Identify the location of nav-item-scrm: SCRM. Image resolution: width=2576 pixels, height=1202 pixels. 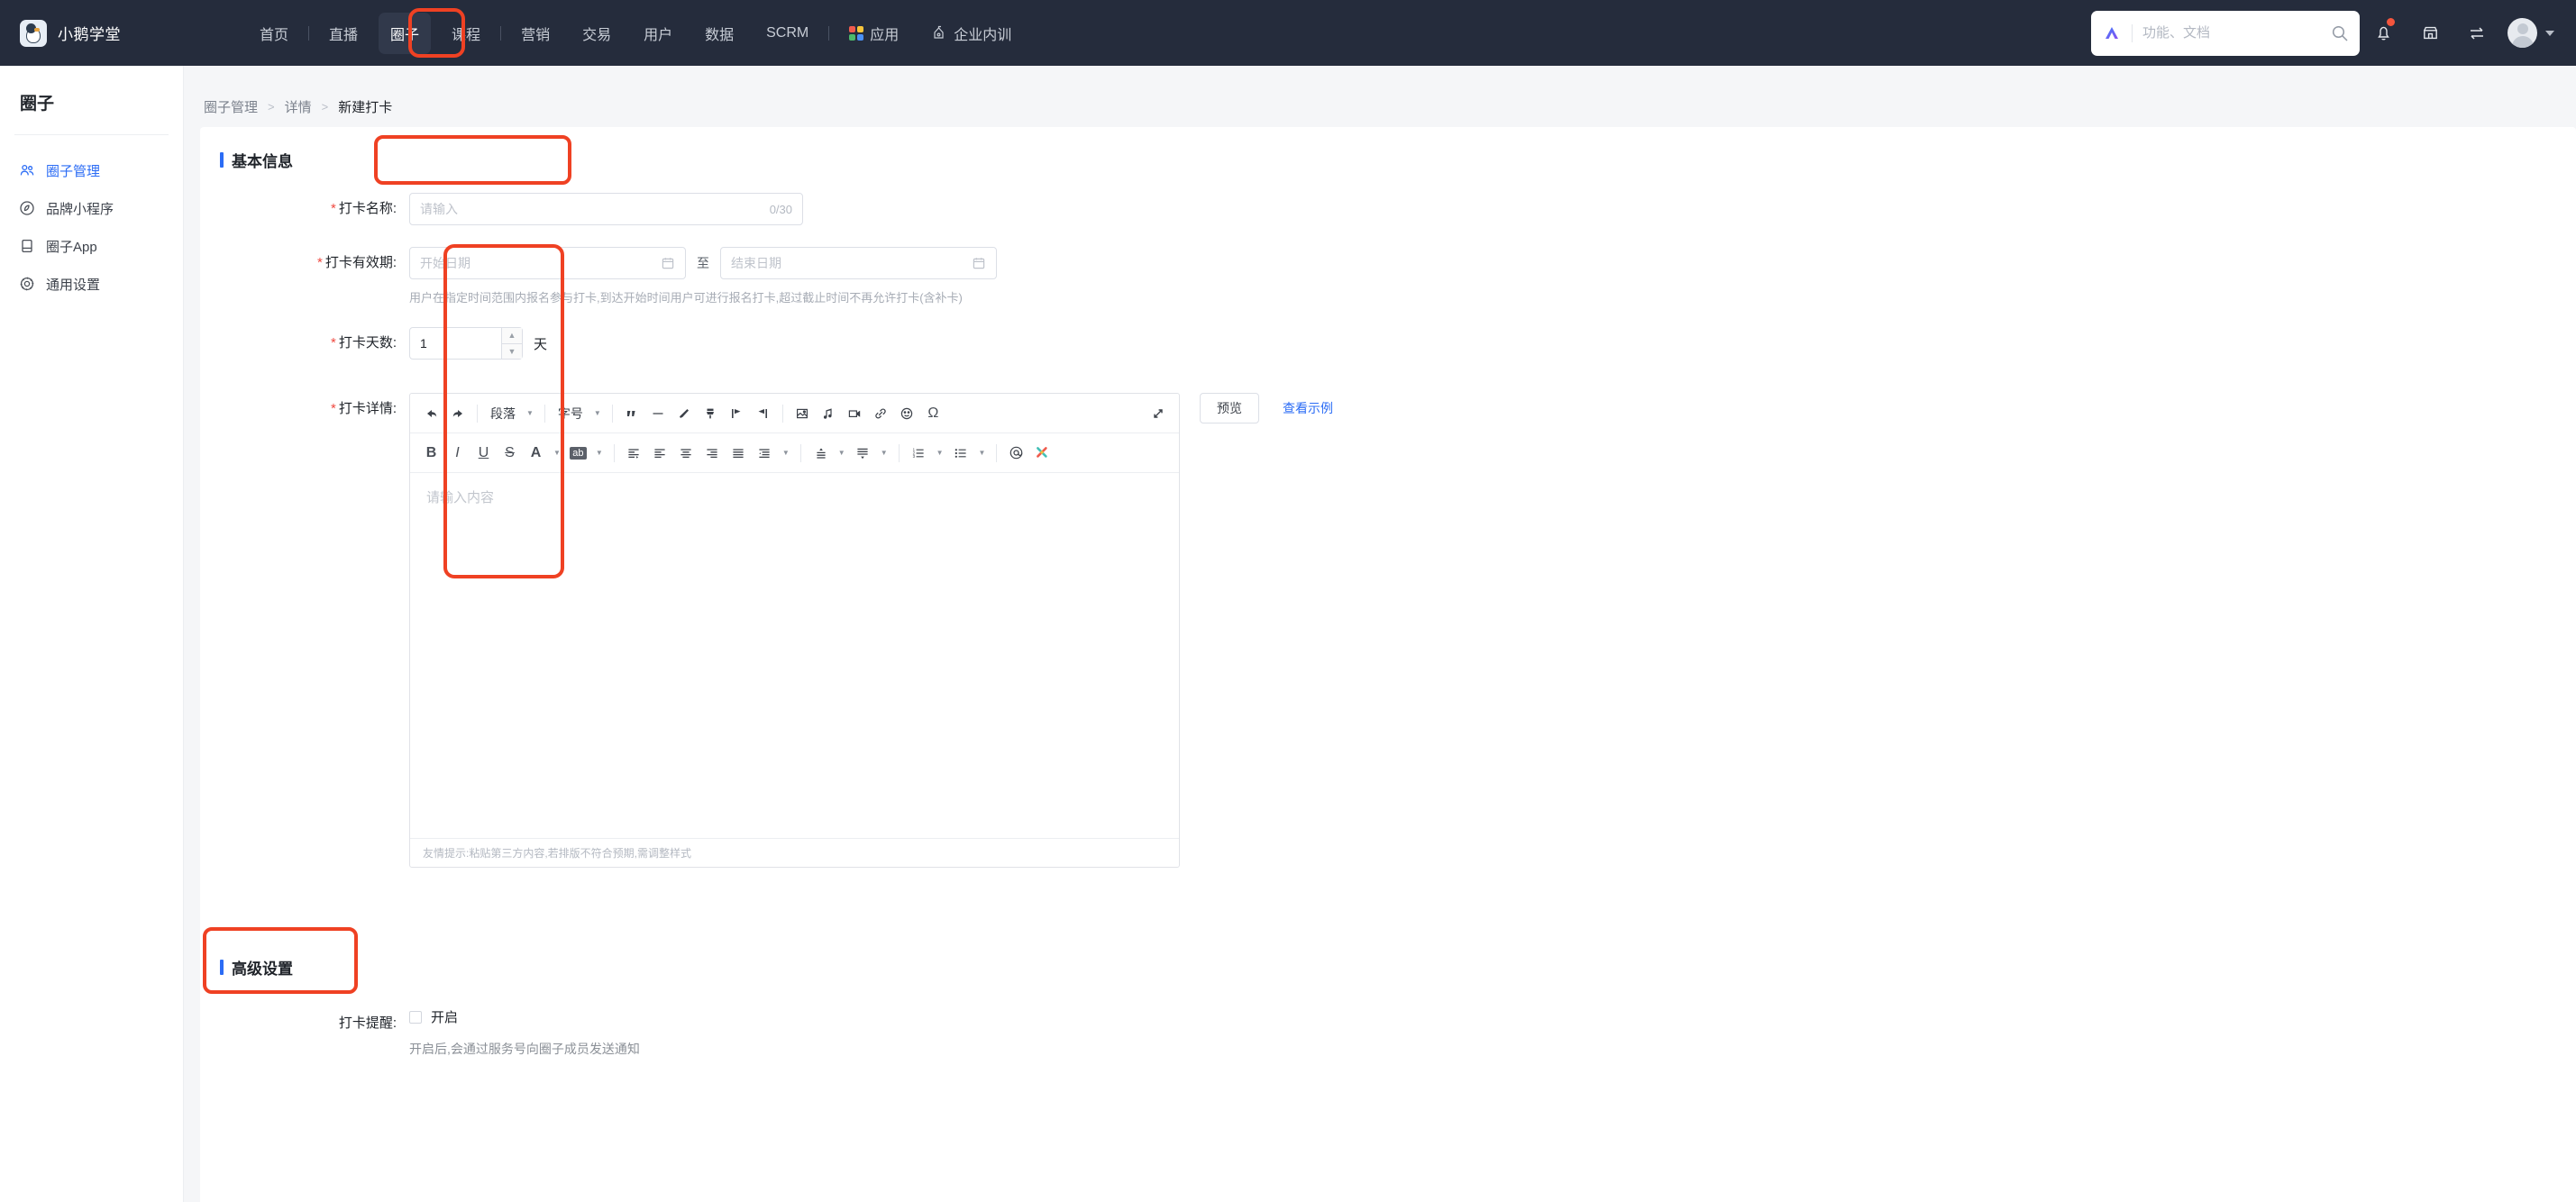
(787, 33).